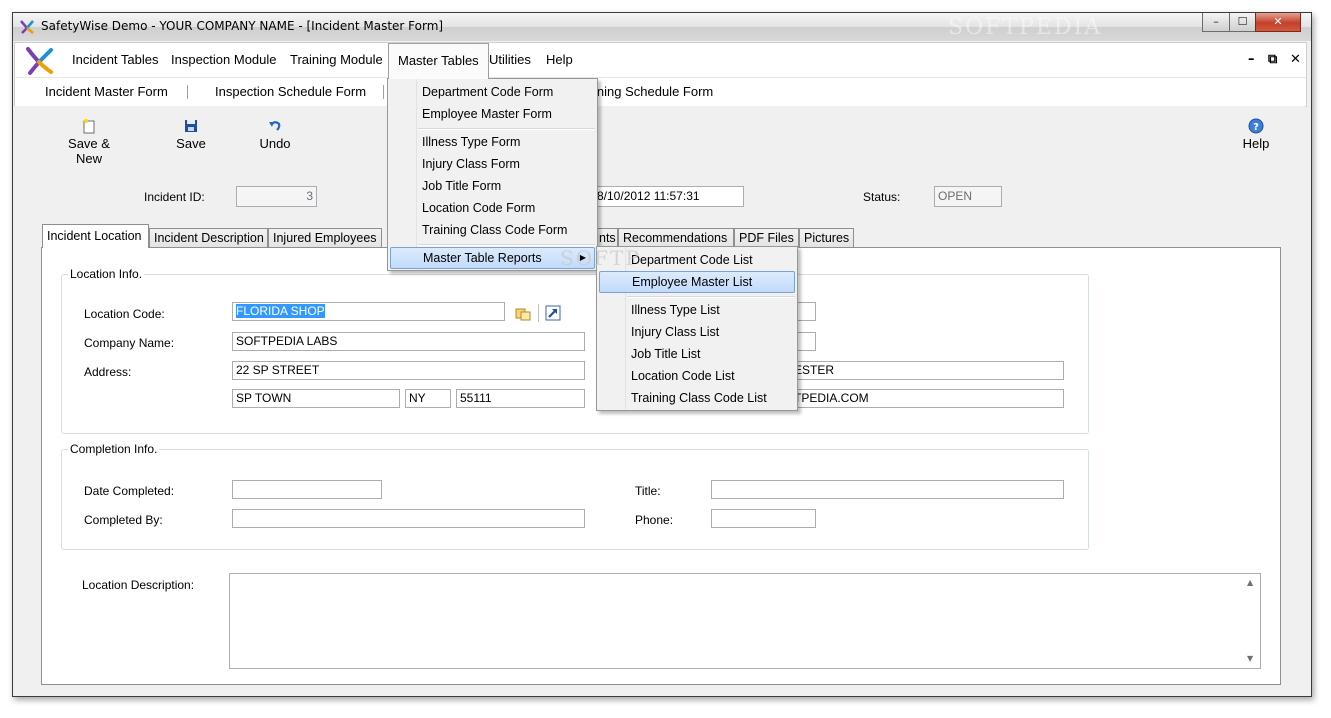  I want to click on menu-help: Help, so click(559, 60).